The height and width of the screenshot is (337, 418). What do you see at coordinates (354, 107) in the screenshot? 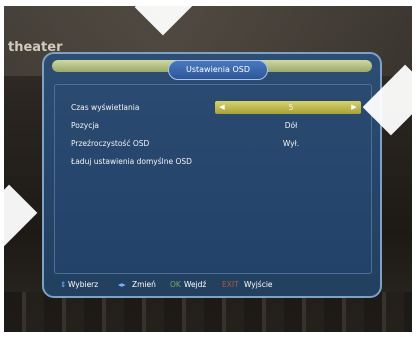
I see `arrow-right-icon: ▶` at bounding box center [354, 107].